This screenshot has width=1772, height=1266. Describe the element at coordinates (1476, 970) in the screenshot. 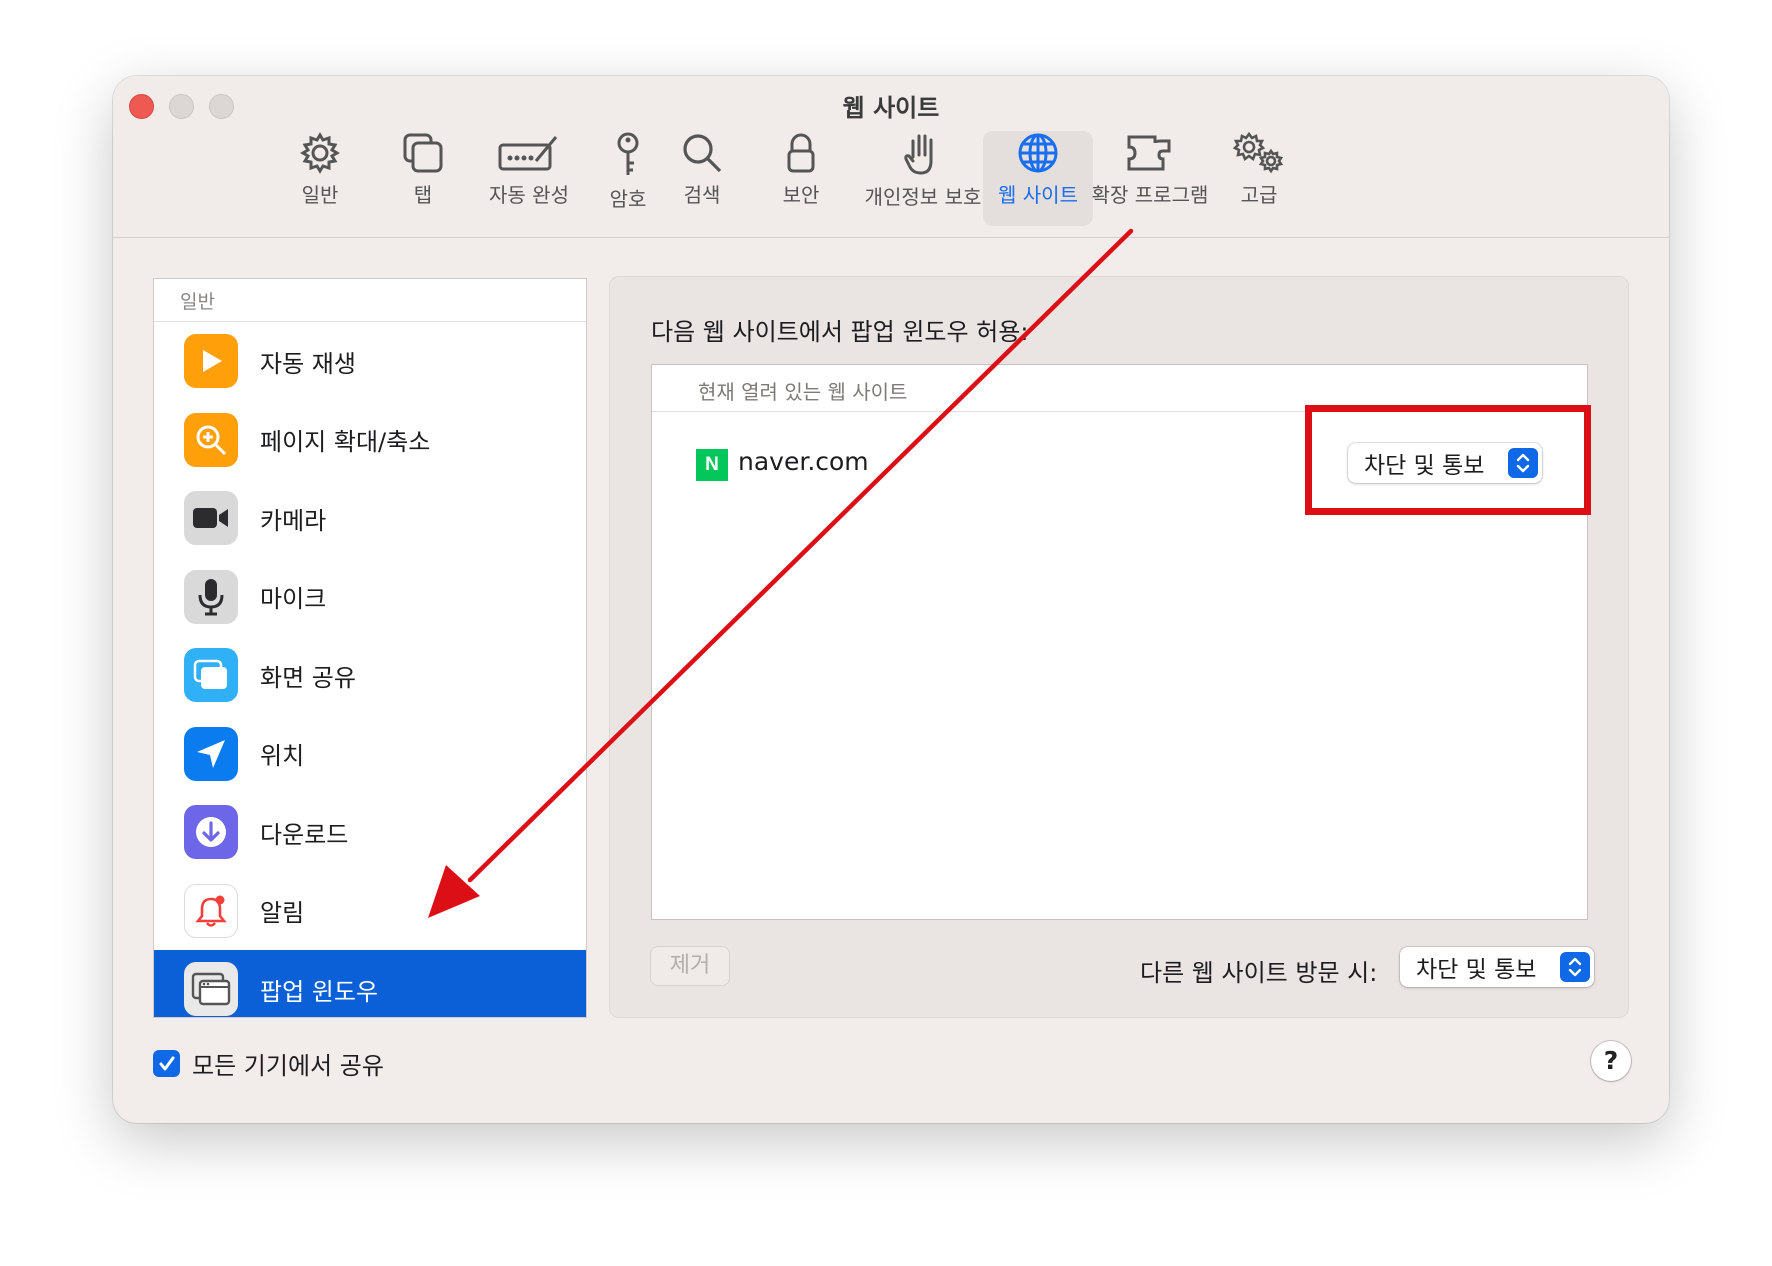

I see `select-value: 차단 및 통보` at that location.